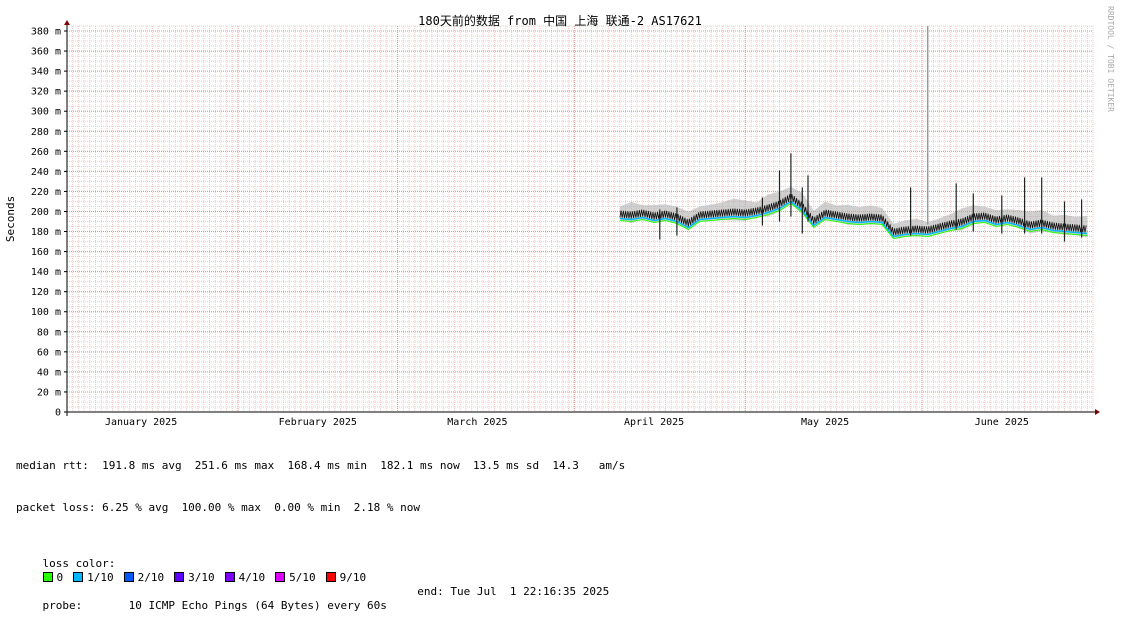 This screenshot has width=1121, height=641. What do you see at coordinates (46, 212) in the screenshot?
I see `y-tick-label: 200 m` at bounding box center [46, 212].